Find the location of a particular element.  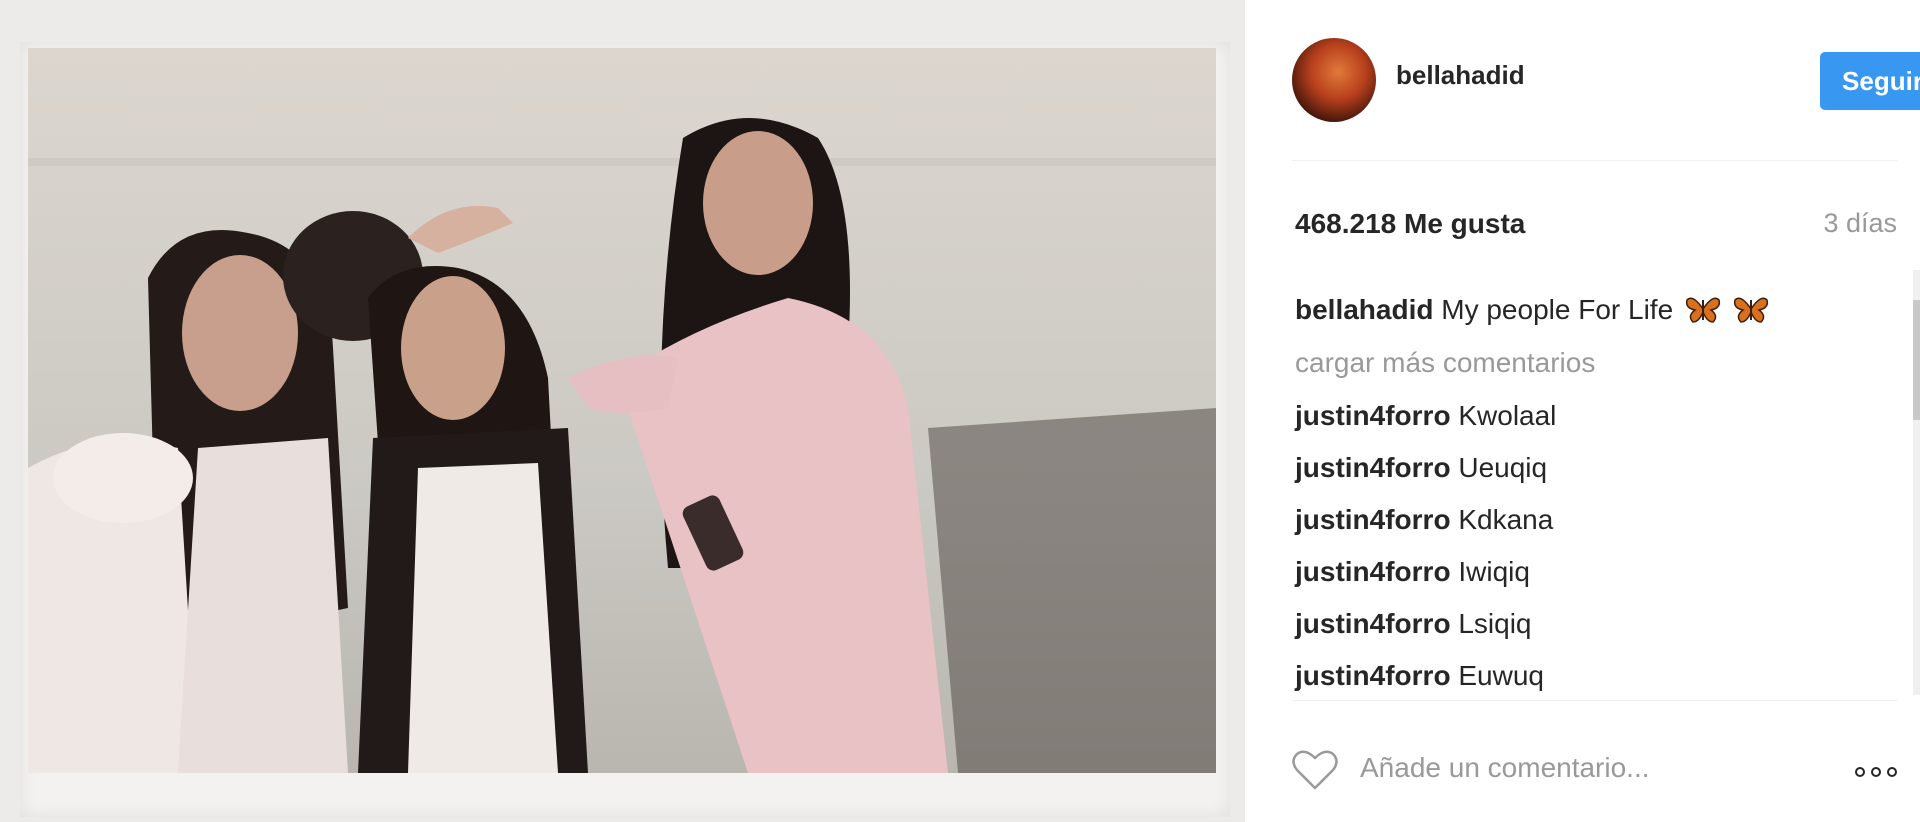

comment-item: justin4forro Lsiqiq is located at coordinates (1595, 624).